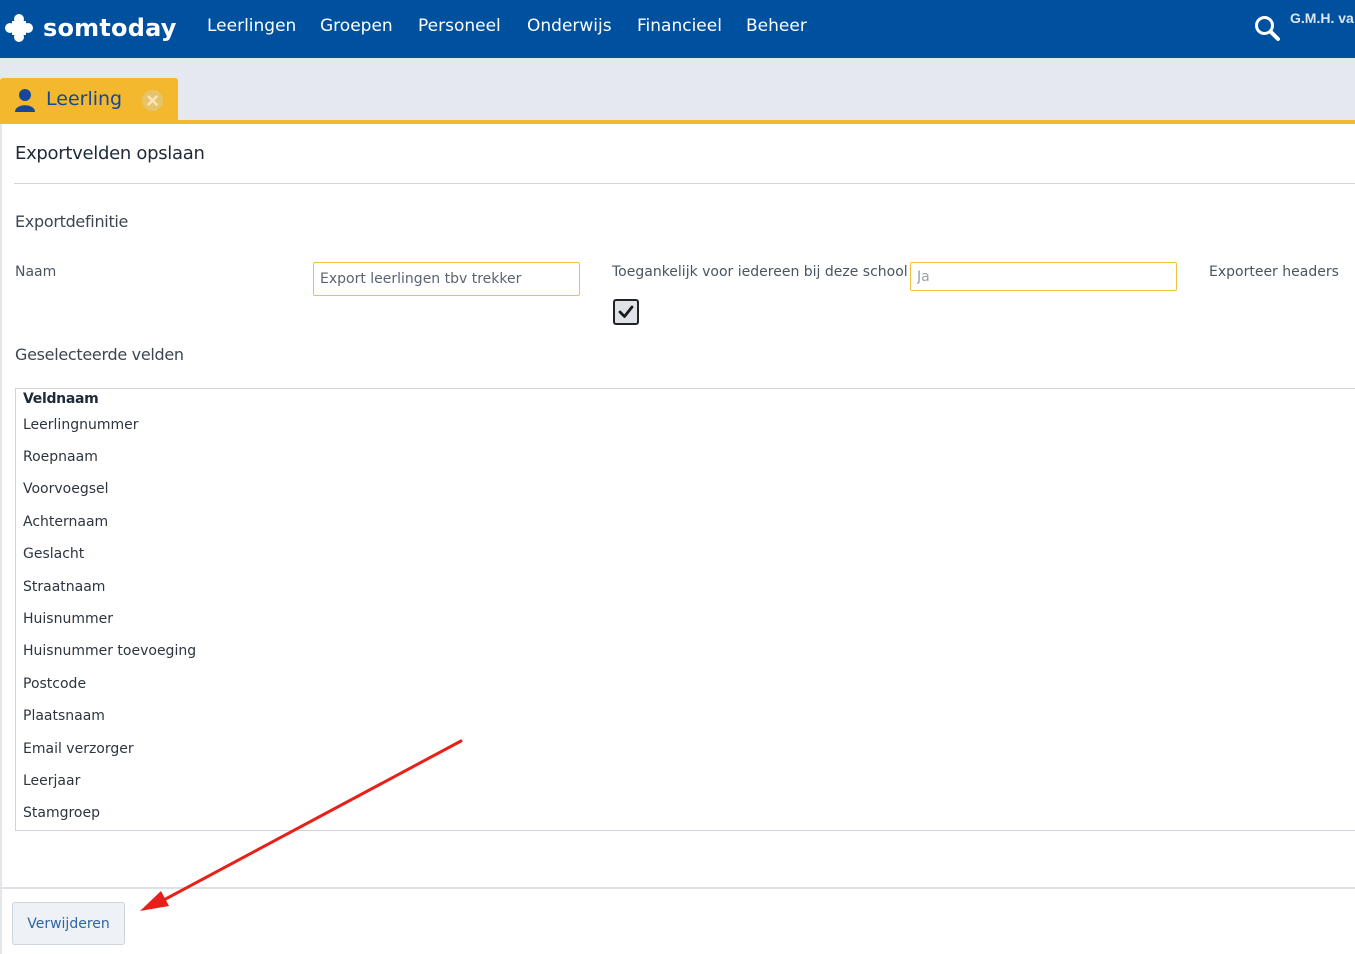 Image resolution: width=1355 pixels, height=954 pixels. What do you see at coordinates (84, 99) in the screenshot?
I see `tab-label: Leerling` at bounding box center [84, 99].